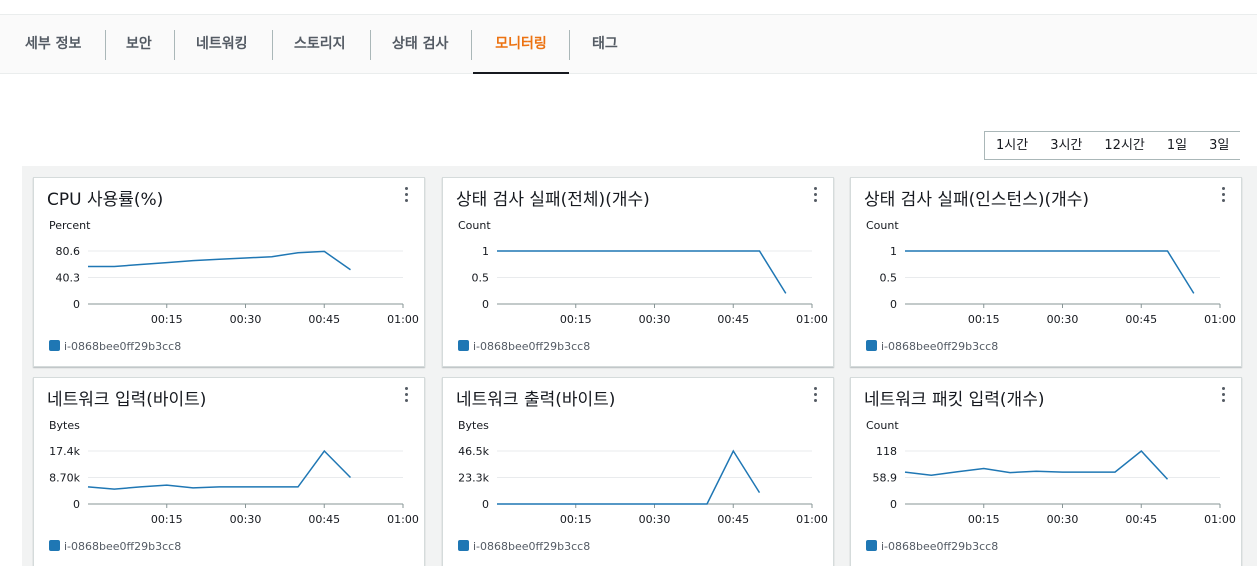 The width and height of the screenshot is (1257, 566). I want to click on line-chart: 118 58.9 0 00:15 00:30 00:45 01:00, so click(1054, 485).